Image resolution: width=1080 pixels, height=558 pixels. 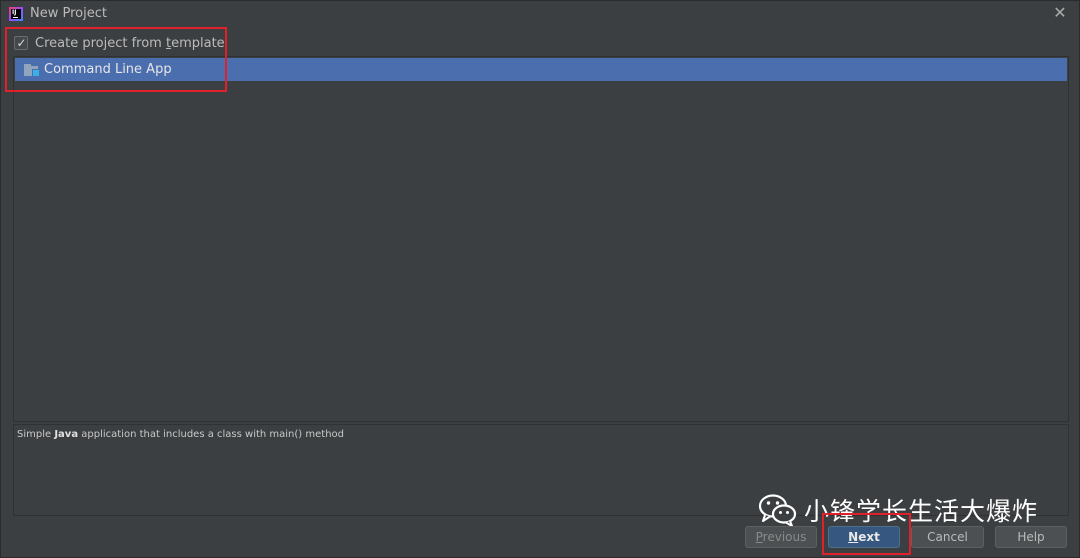 What do you see at coordinates (32, 70) in the screenshot?
I see `folder-java-icon` at bounding box center [32, 70].